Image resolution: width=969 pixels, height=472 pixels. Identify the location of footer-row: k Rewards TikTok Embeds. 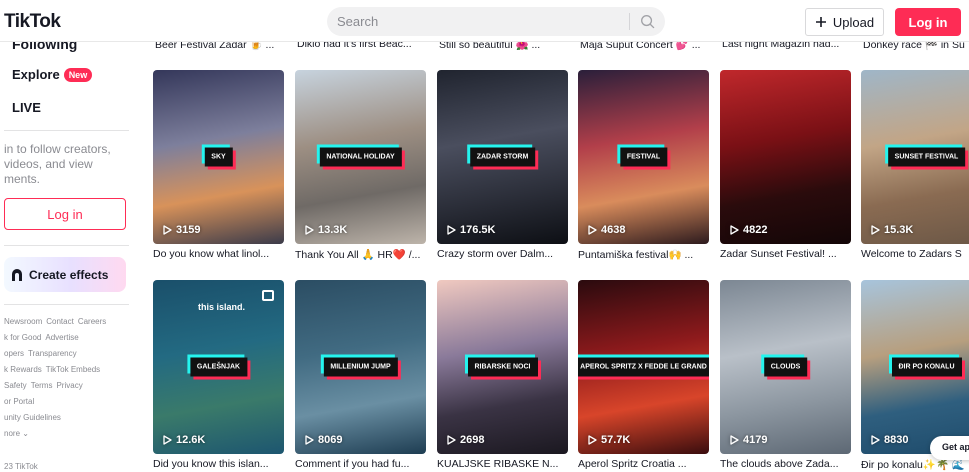
(69, 370).